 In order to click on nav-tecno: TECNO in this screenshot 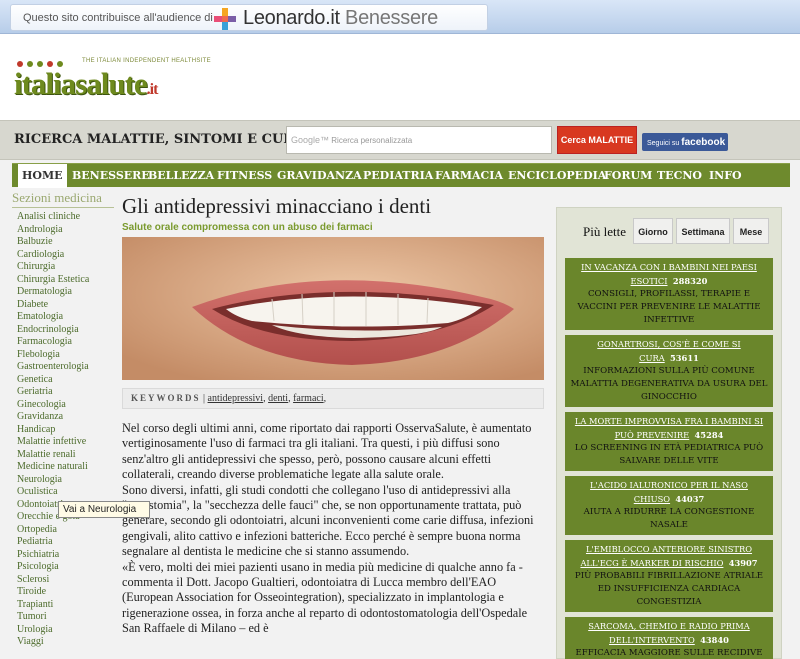, I will do `click(679, 176)`.